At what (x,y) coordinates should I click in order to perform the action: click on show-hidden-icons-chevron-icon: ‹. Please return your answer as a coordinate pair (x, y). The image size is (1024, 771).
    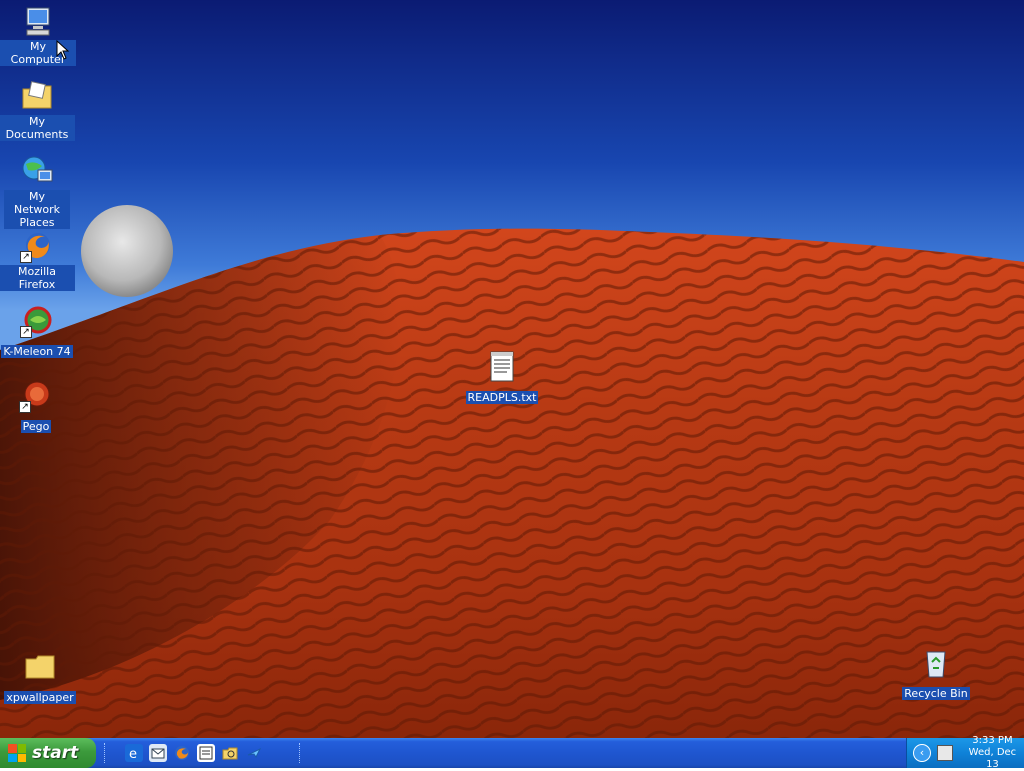
    Looking at the image, I should click on (922, 753).